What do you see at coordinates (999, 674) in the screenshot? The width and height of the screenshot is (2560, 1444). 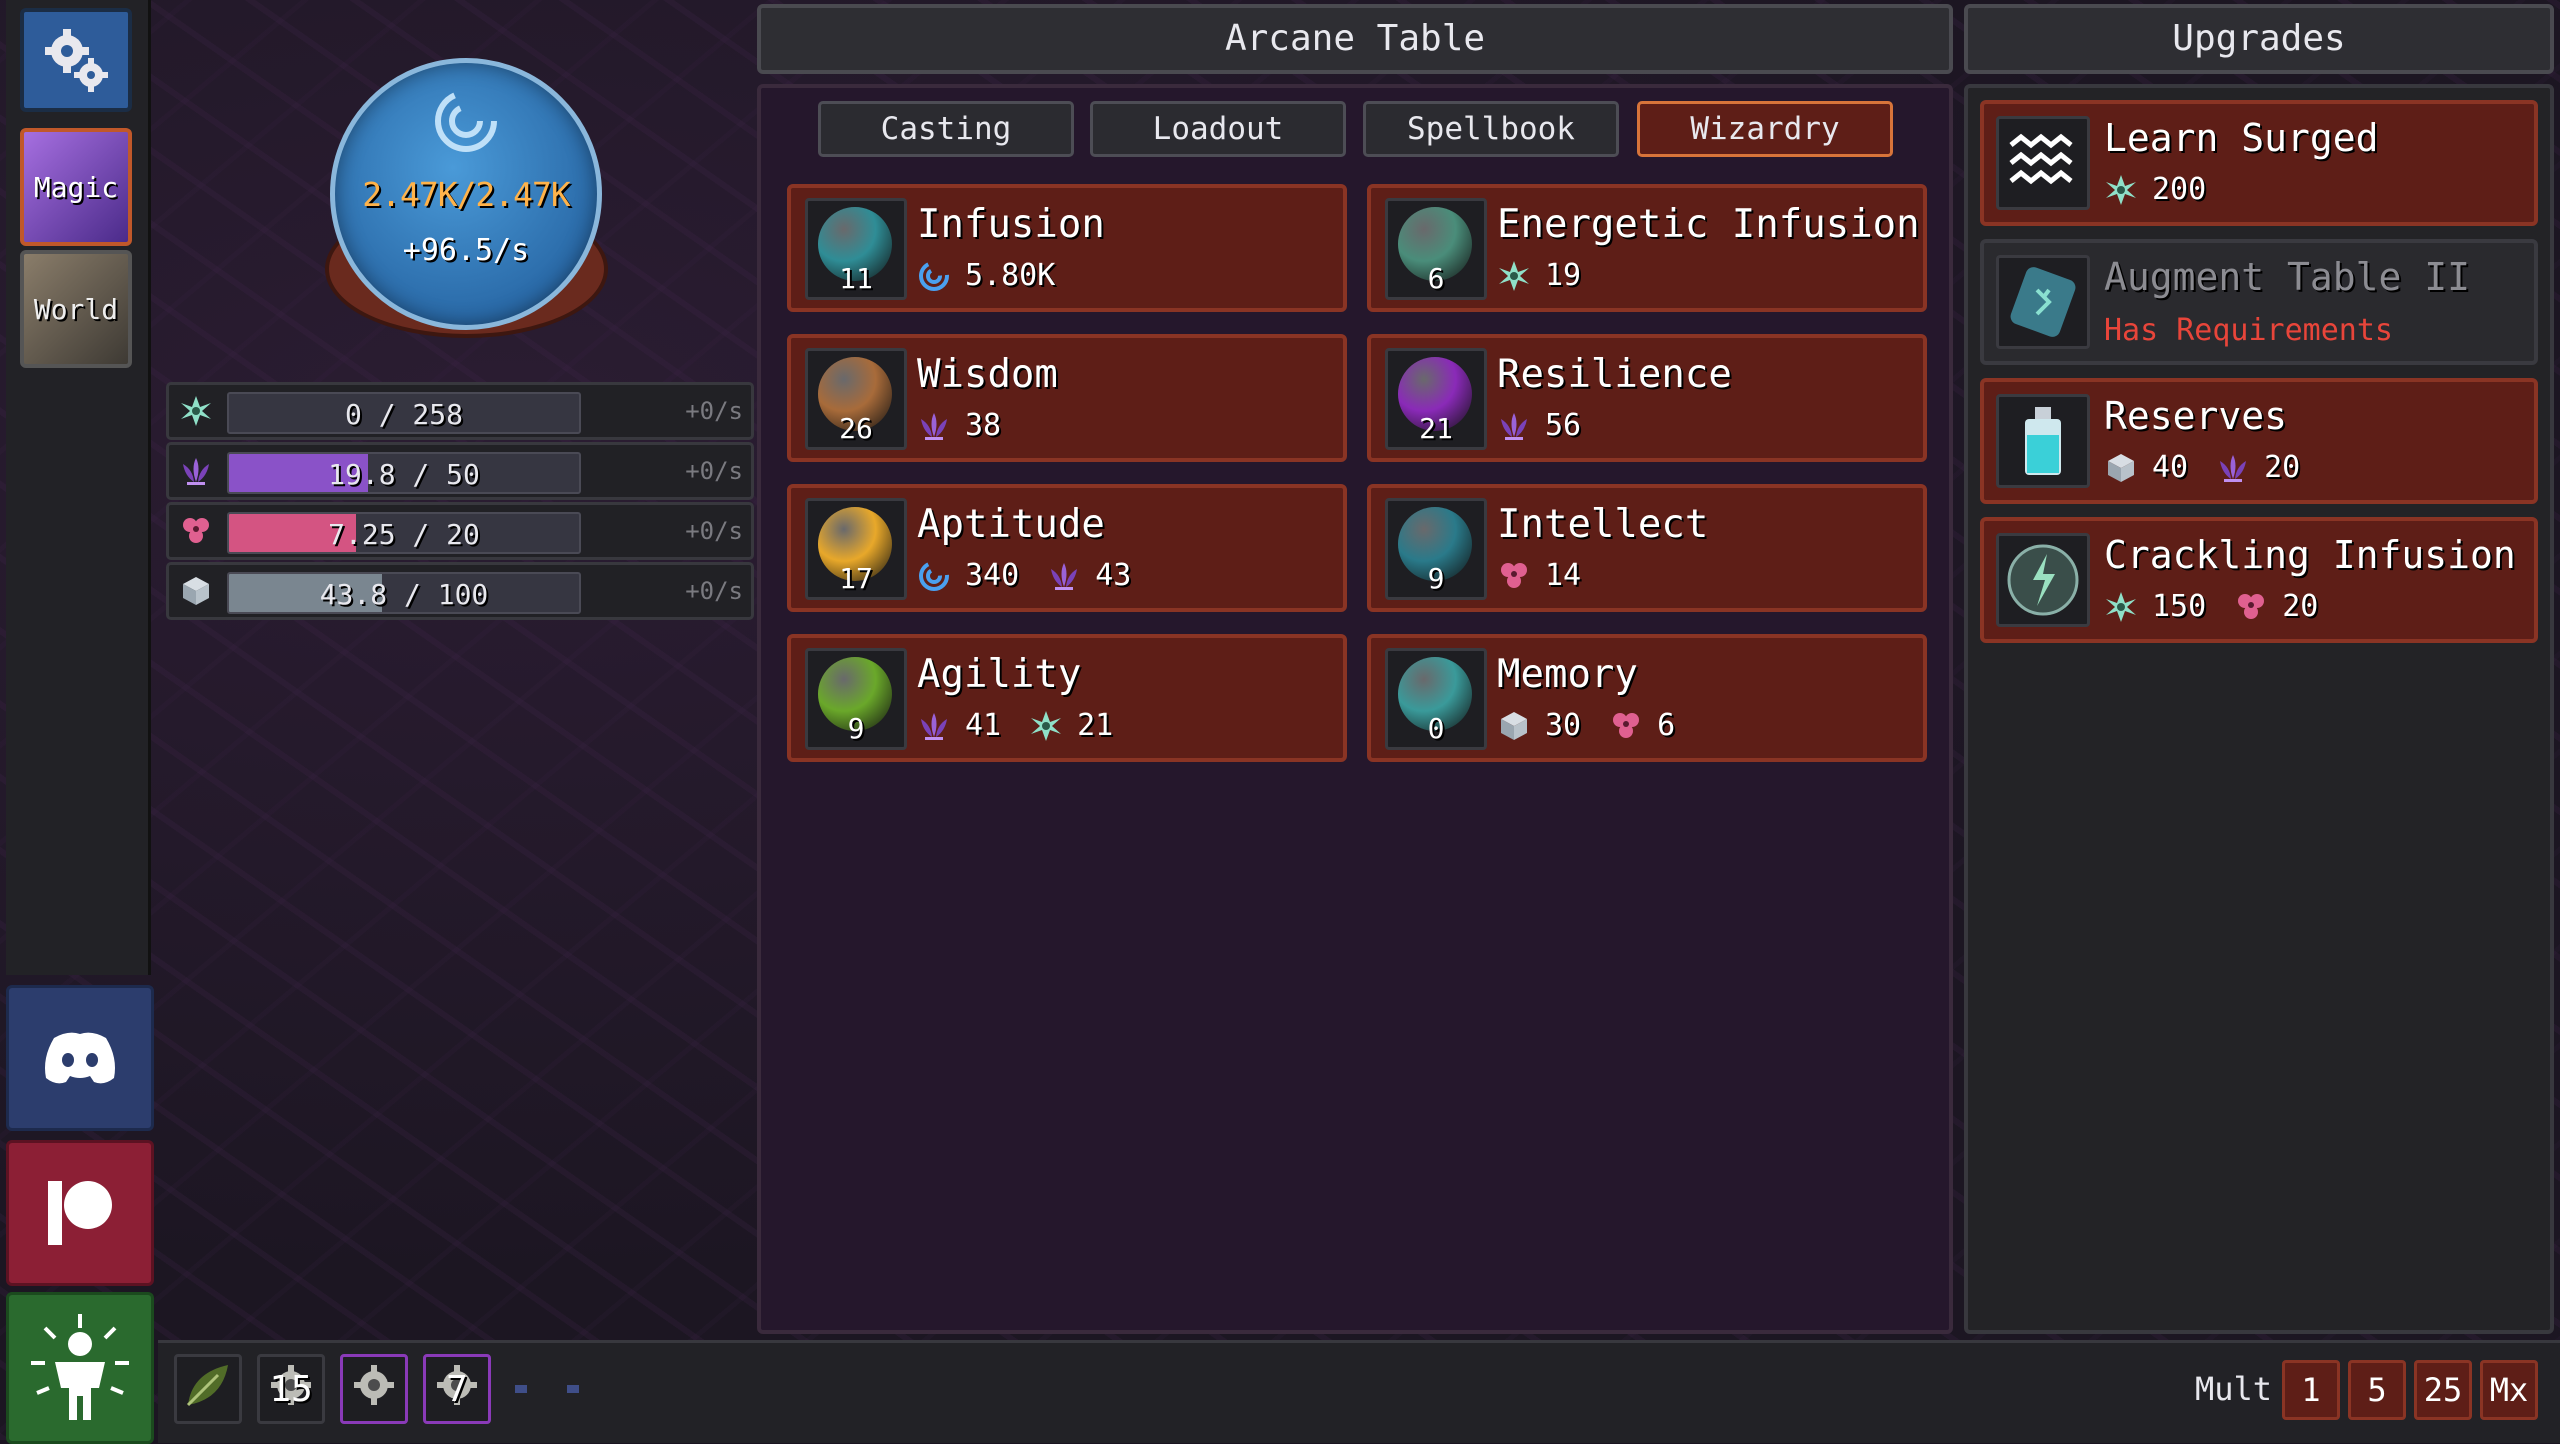 I see `spell-name: Agility` at bounding box center [999, 674].